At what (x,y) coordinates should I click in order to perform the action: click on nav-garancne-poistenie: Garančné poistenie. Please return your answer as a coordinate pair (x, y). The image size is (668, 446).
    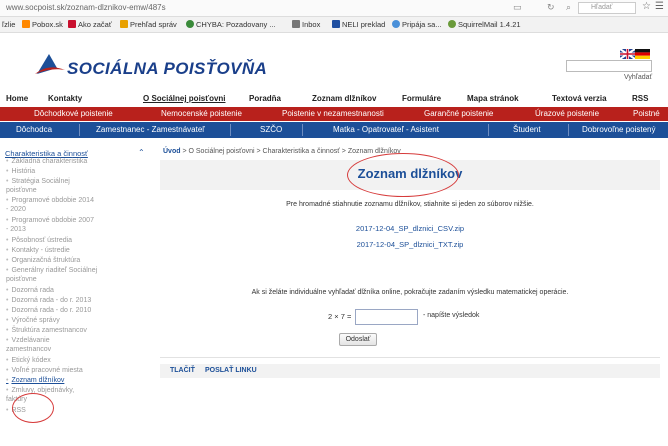
    Looking at the image, I should click on (458, 113).